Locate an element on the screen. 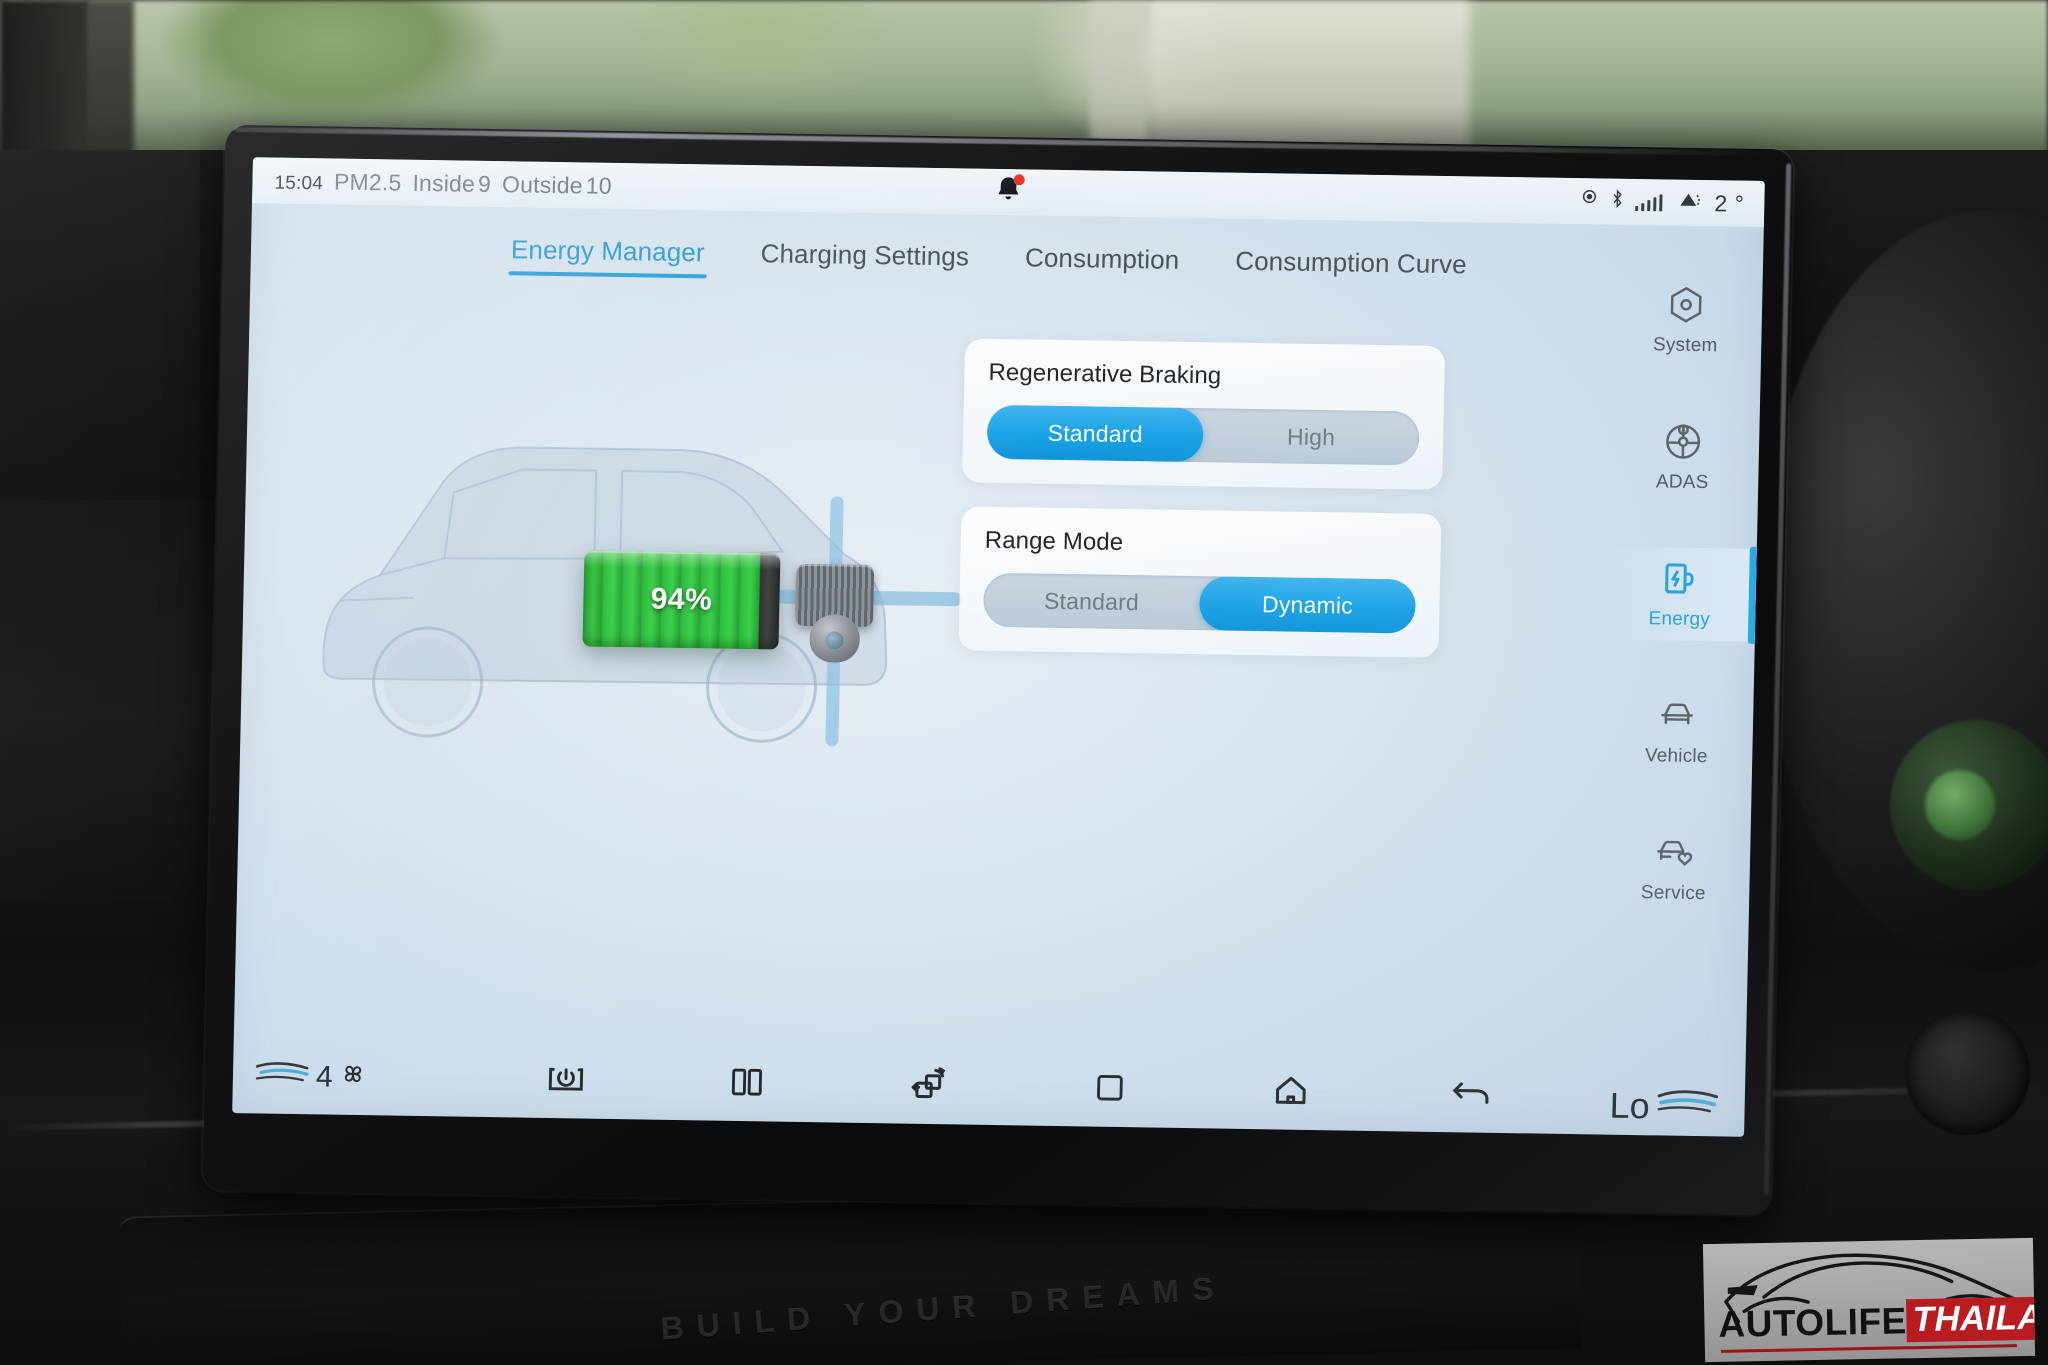 The height and width of the screenshot is (1365, 2048). inside-air-group: Inside 9 is located at coordinates (451, 183).